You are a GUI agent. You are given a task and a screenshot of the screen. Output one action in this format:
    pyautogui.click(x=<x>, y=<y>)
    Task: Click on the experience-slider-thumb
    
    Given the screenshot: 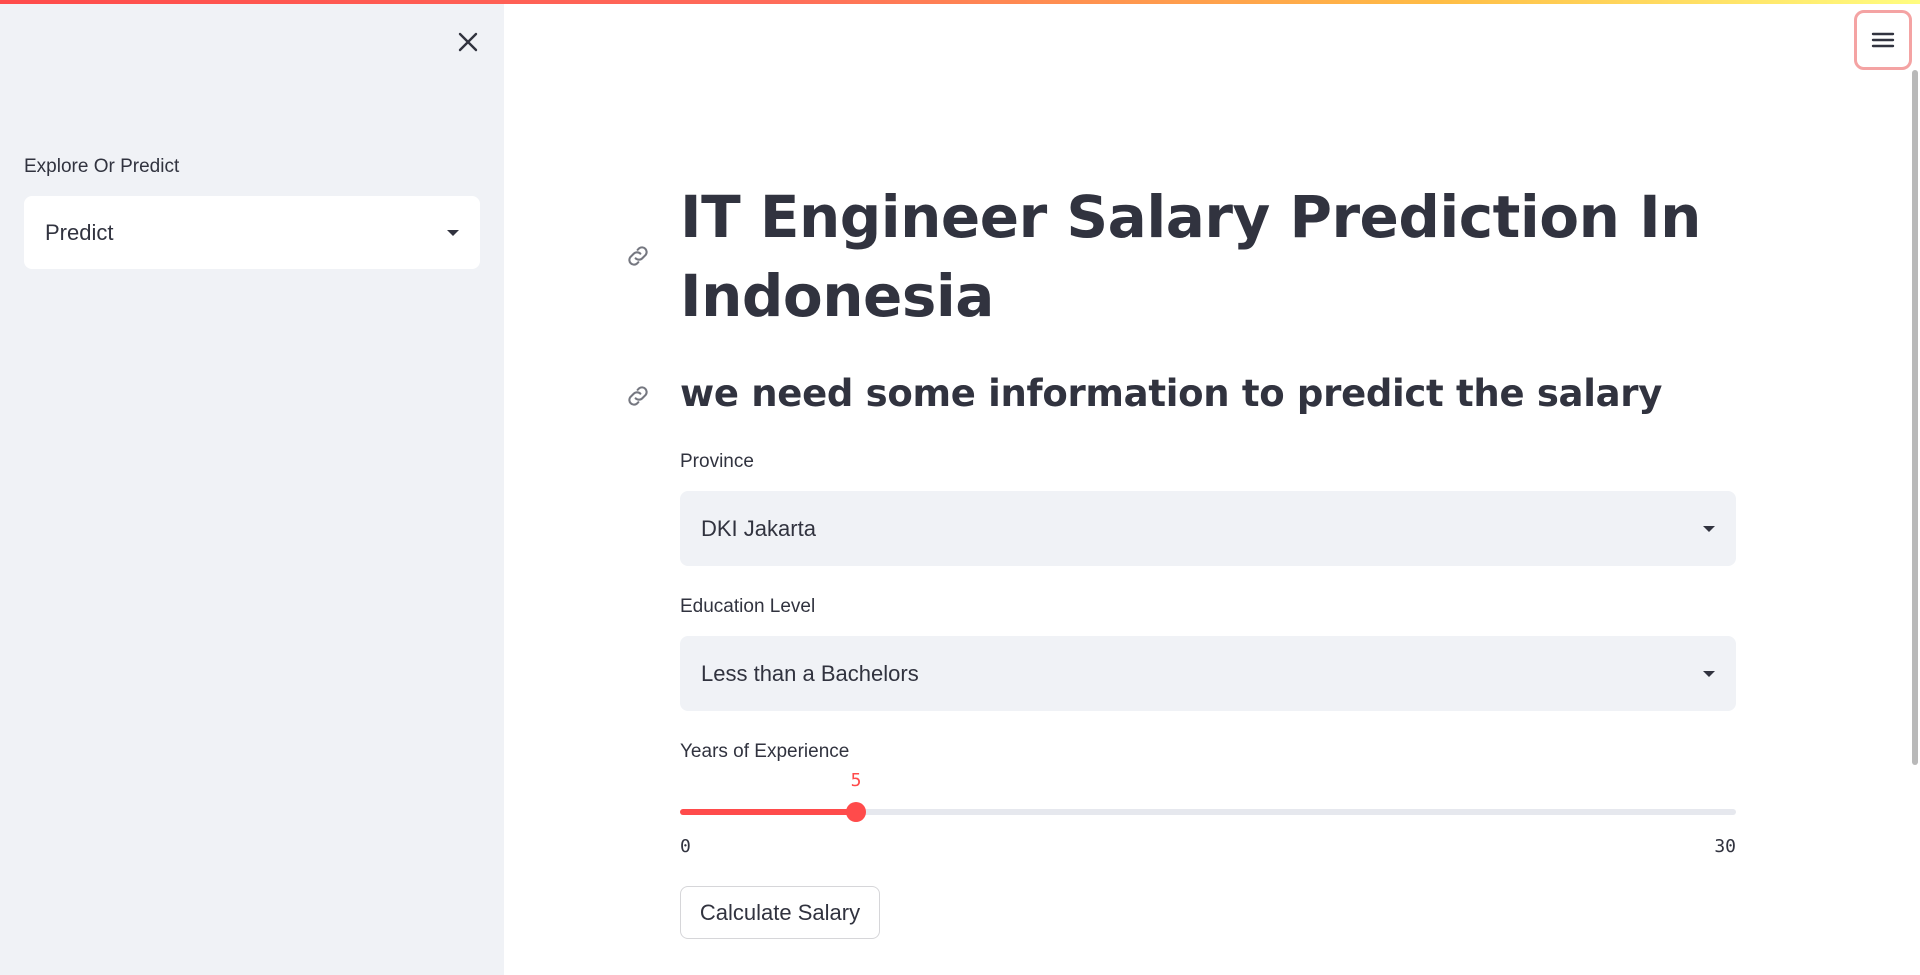 What is the action you would take?
    pyautogui.click(x=856, y=812)
    